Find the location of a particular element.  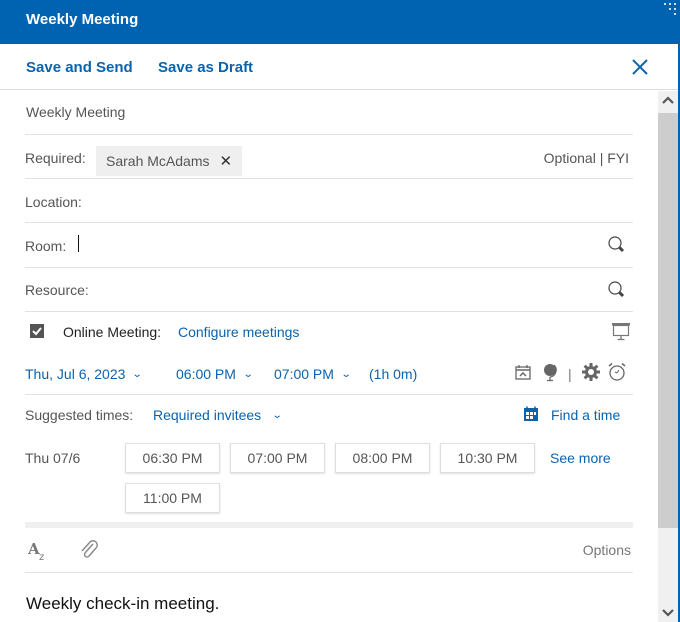

date-dropdown: Thu, Jul 6, 2023 ⌄ is located at coordinates (84, 374).